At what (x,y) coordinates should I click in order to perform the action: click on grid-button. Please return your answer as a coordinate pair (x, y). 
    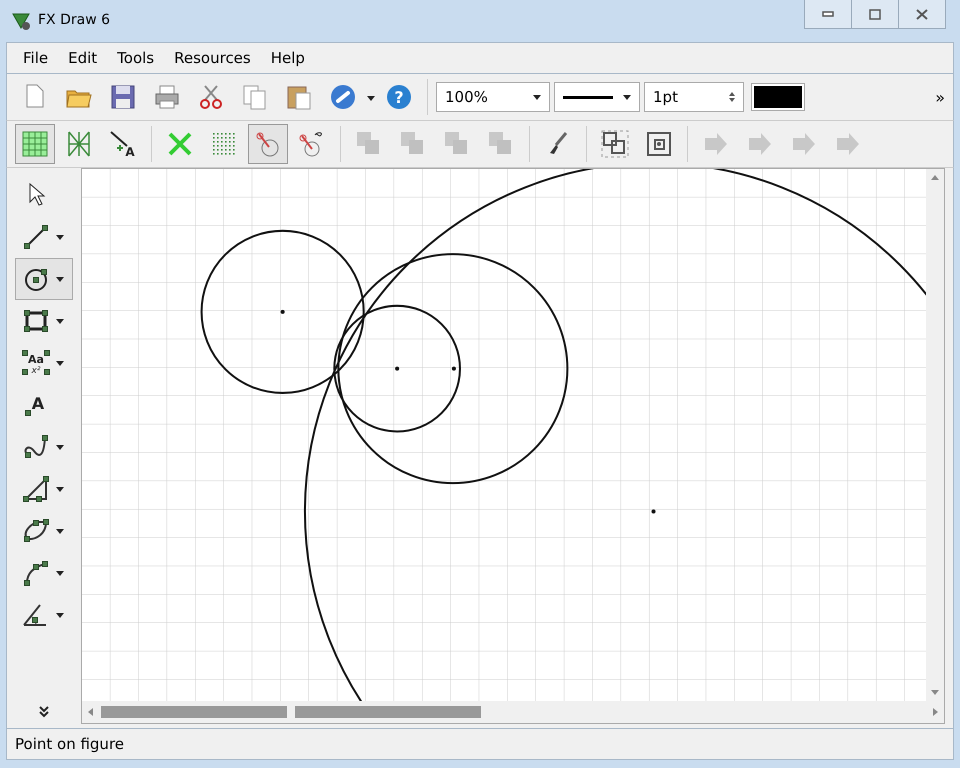
    Looking at the image, I should click on (35, 144).